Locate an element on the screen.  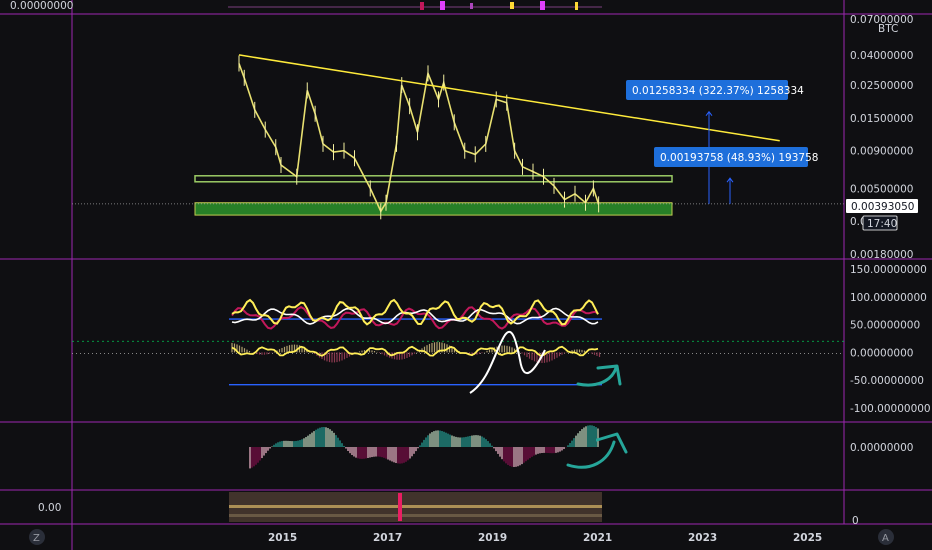
price-tick-4: 0.00900000 is located at coordinates (881, 152).